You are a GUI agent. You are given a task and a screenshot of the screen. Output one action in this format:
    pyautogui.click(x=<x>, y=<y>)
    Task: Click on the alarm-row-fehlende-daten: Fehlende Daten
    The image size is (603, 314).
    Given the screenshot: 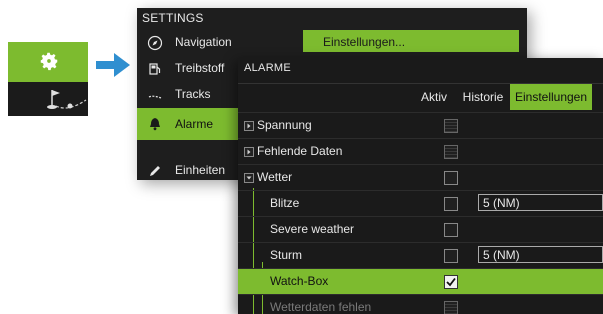 What is the action you would take?
    pyautogui.click(x=420, y=151)
    